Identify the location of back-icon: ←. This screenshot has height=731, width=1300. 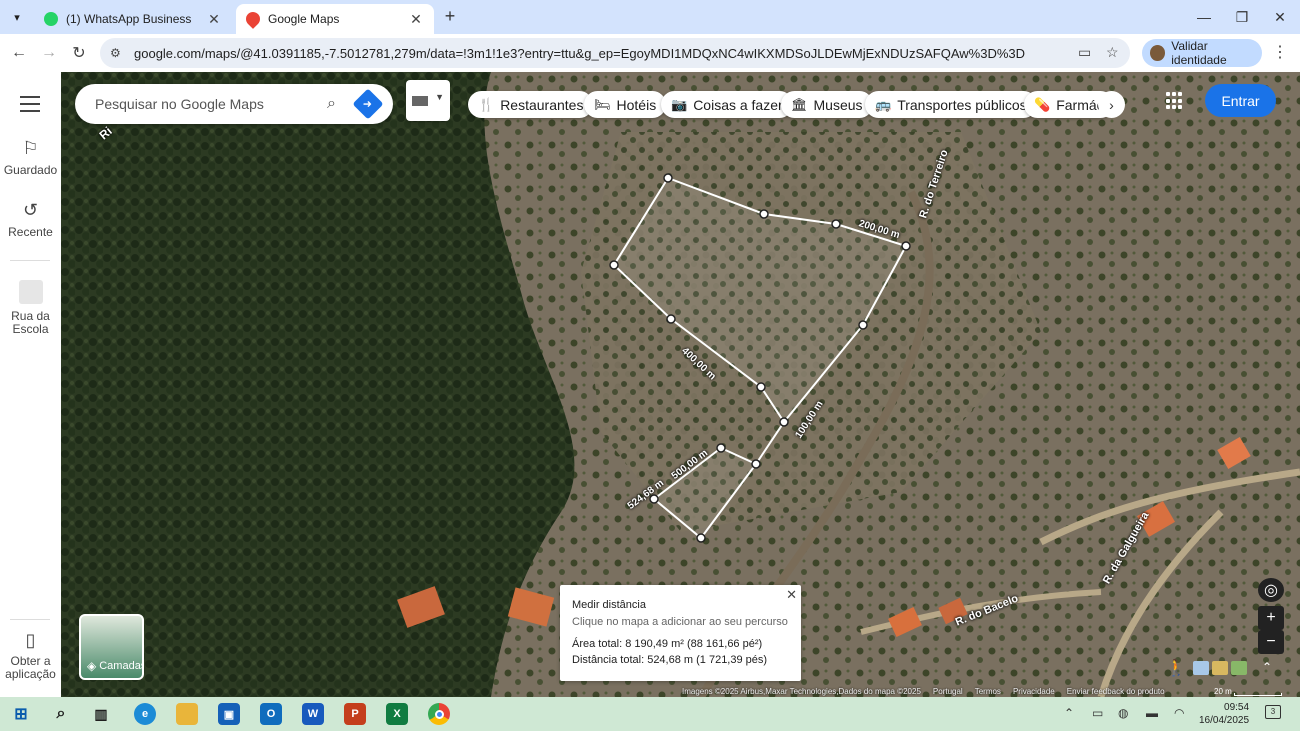
(19, 53).